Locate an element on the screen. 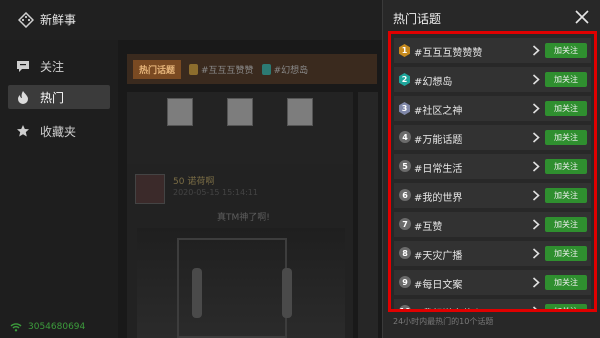 This screenshot has width=600, height=338. rank-badge-icon: 7 is located at coordinates (405, 224).